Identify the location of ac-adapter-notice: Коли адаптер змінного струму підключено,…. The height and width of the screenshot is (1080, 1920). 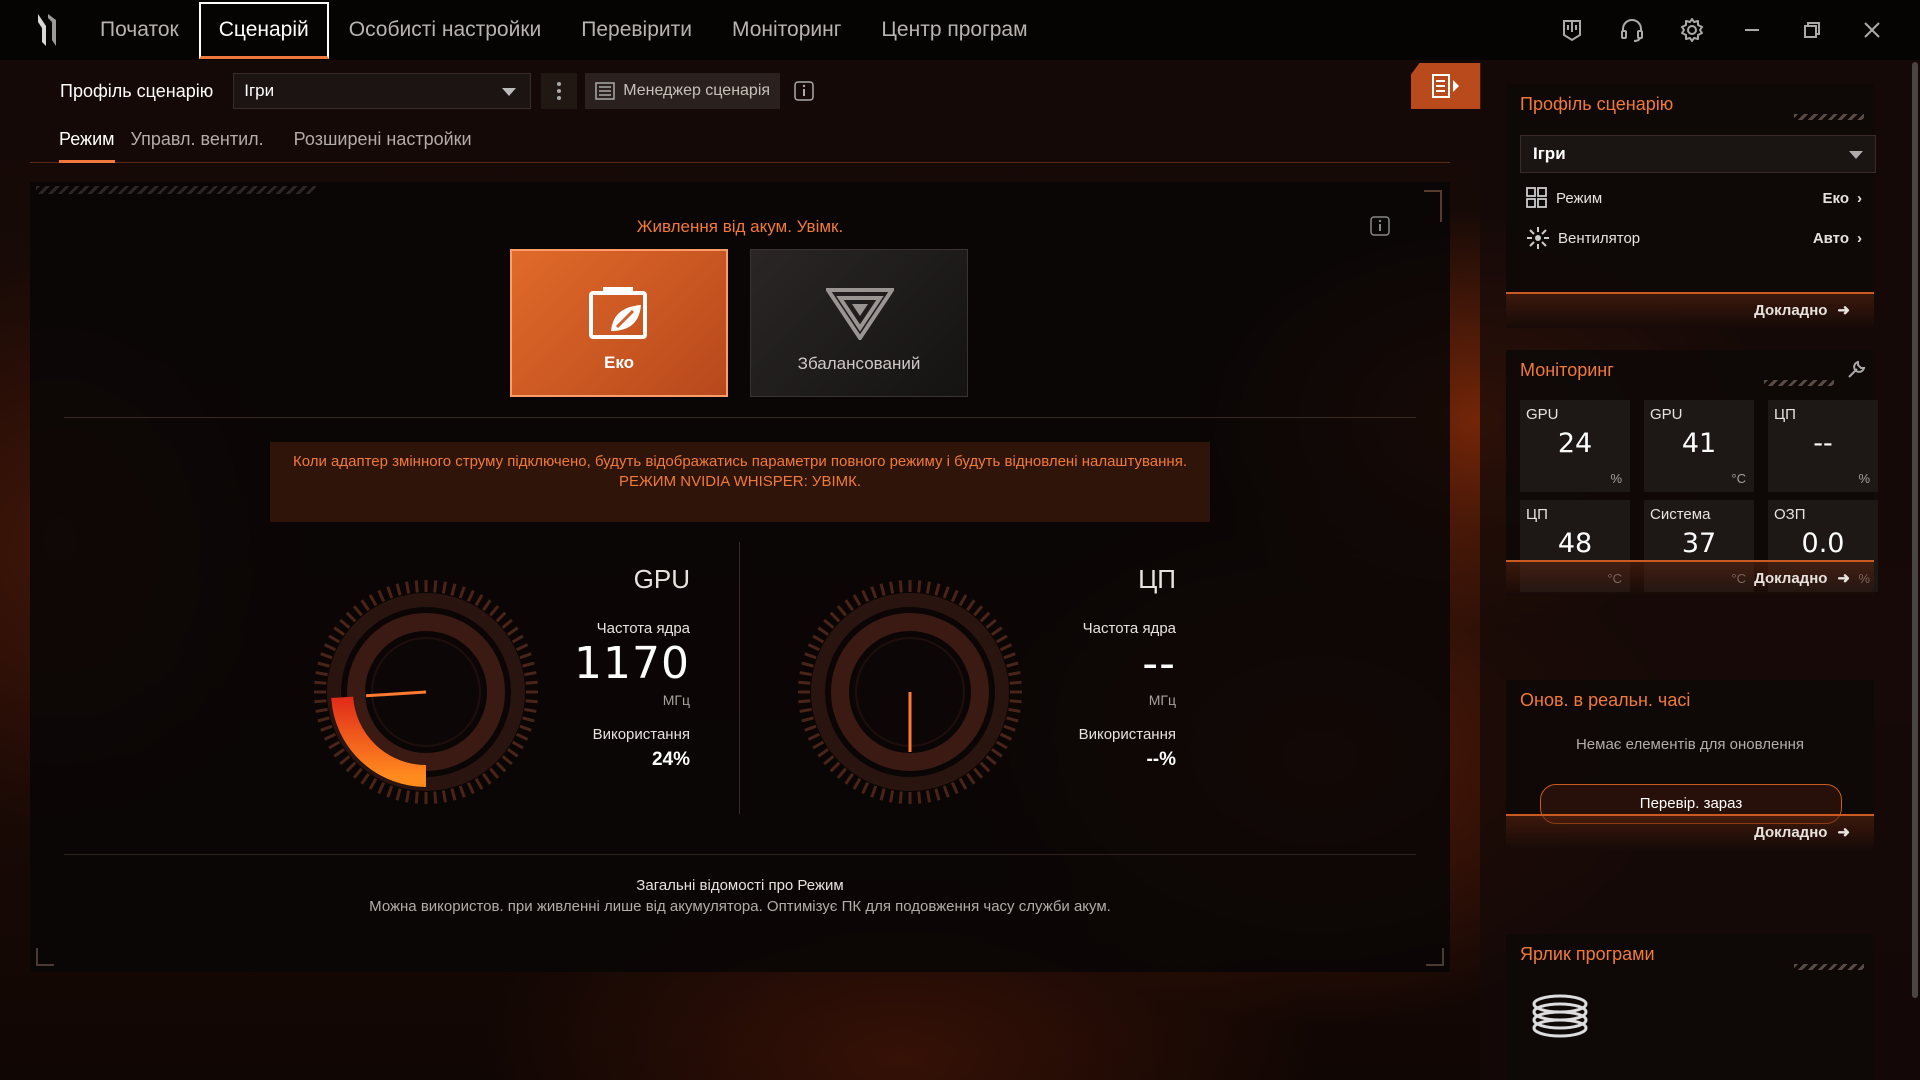
(740, 482).